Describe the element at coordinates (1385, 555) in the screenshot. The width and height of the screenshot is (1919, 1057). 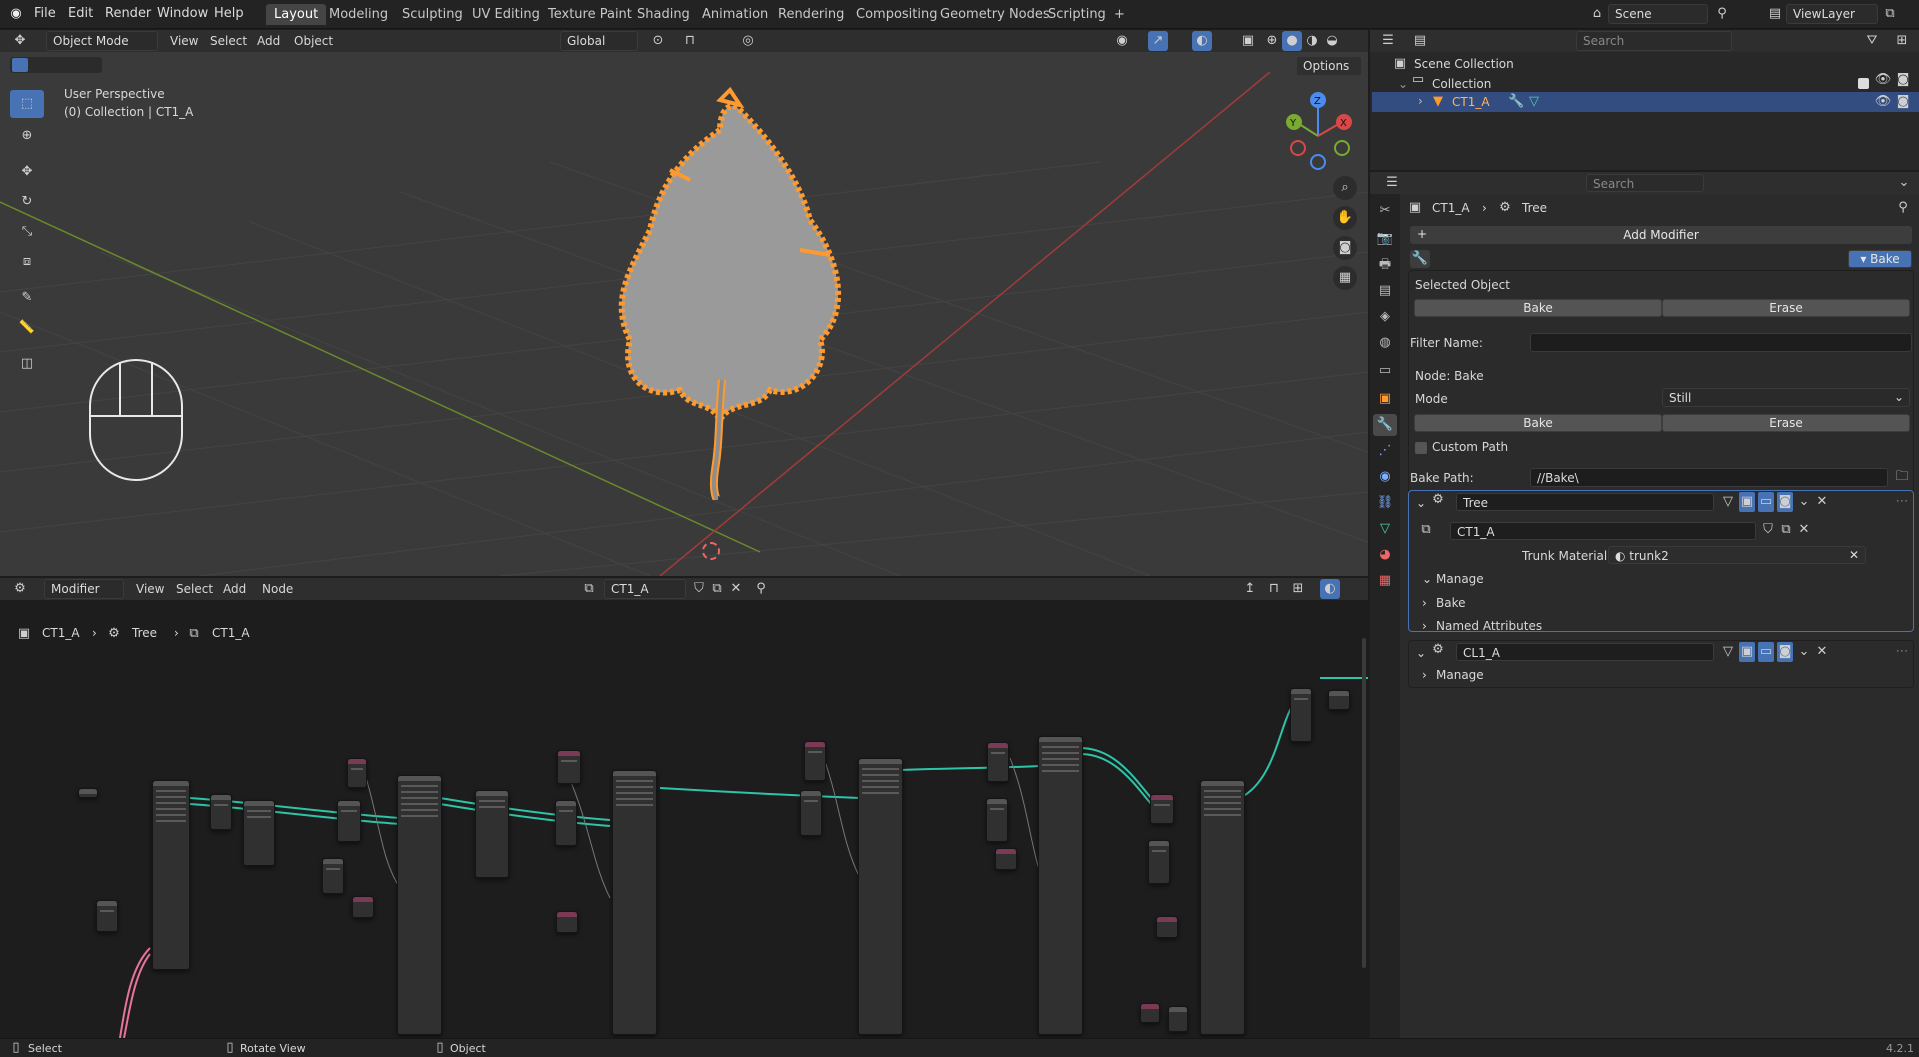
I see `material-tab-icon: ◕` at that location.